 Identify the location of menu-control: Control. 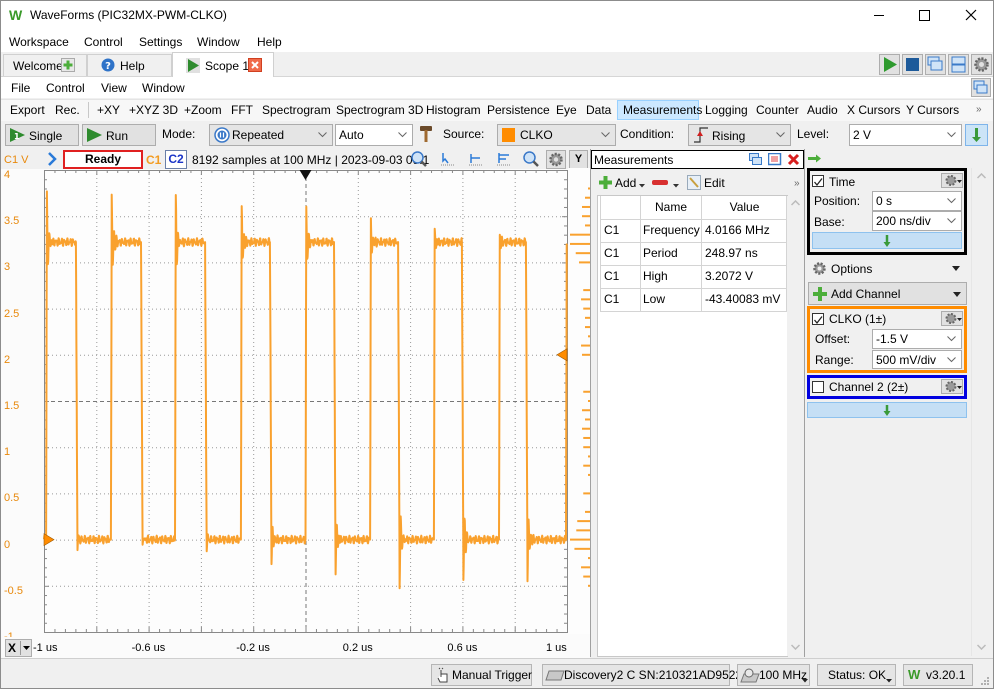
(103, 42).